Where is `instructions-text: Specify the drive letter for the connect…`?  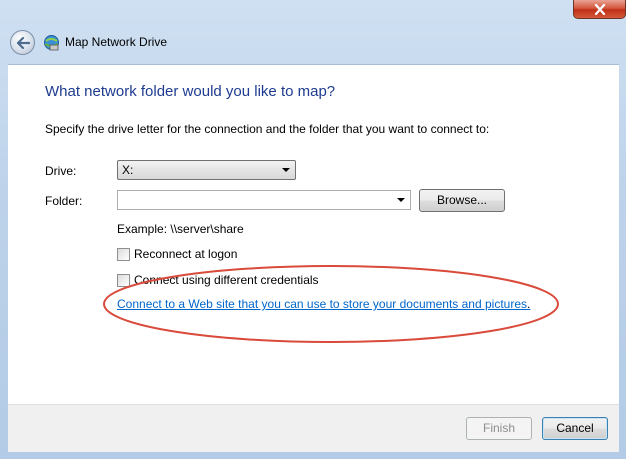
instructions-text: Specify the drive letter for the connect… is located at coordinates (267, 129).